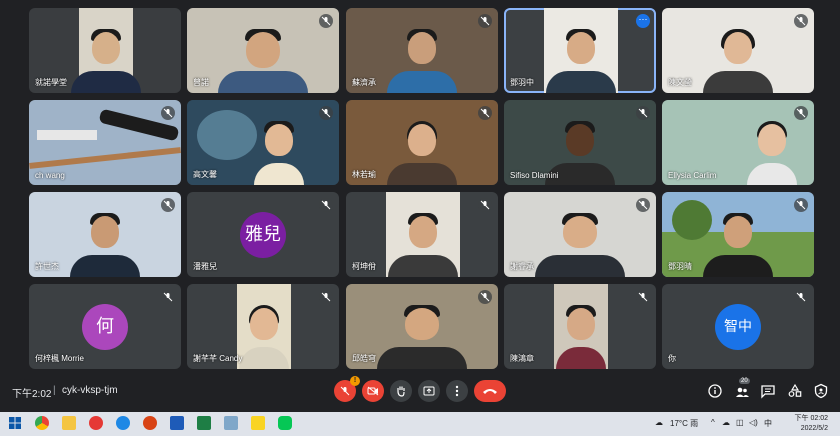 This screenshot has height=436, width=840. Describe the element at coordinates (51, 82) in the screenshot. I see `participant-name: 就諾學堂` at that location.